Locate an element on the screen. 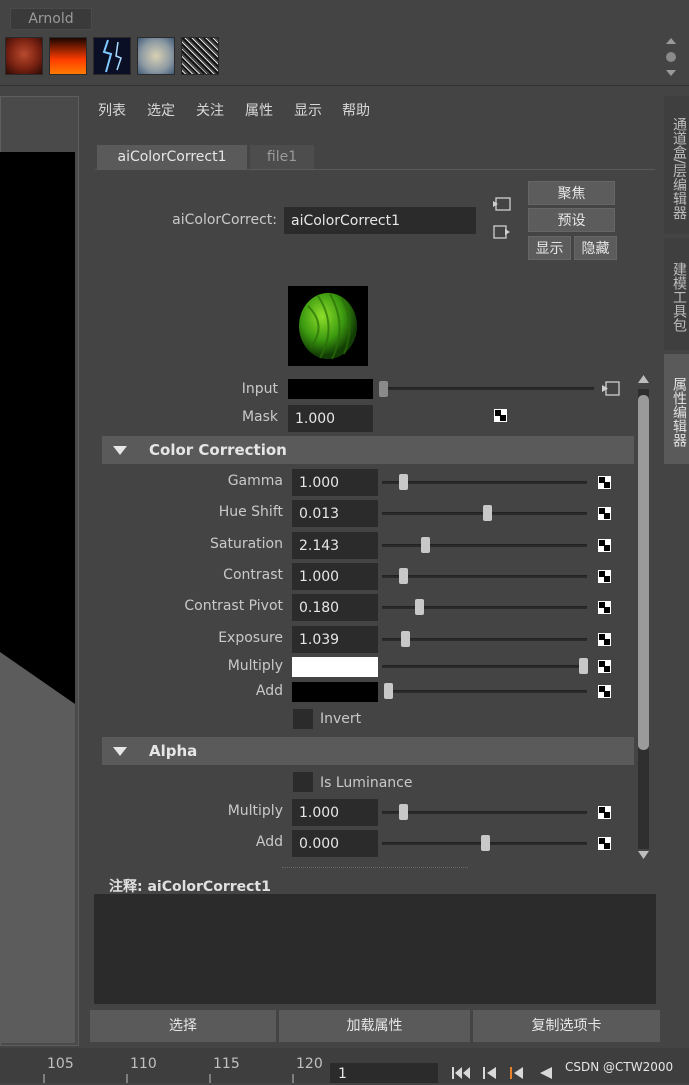 This screenshot has width=689, height=1085. node-name-field: aiColorCorrect1 is located at coordinates (380, 220).